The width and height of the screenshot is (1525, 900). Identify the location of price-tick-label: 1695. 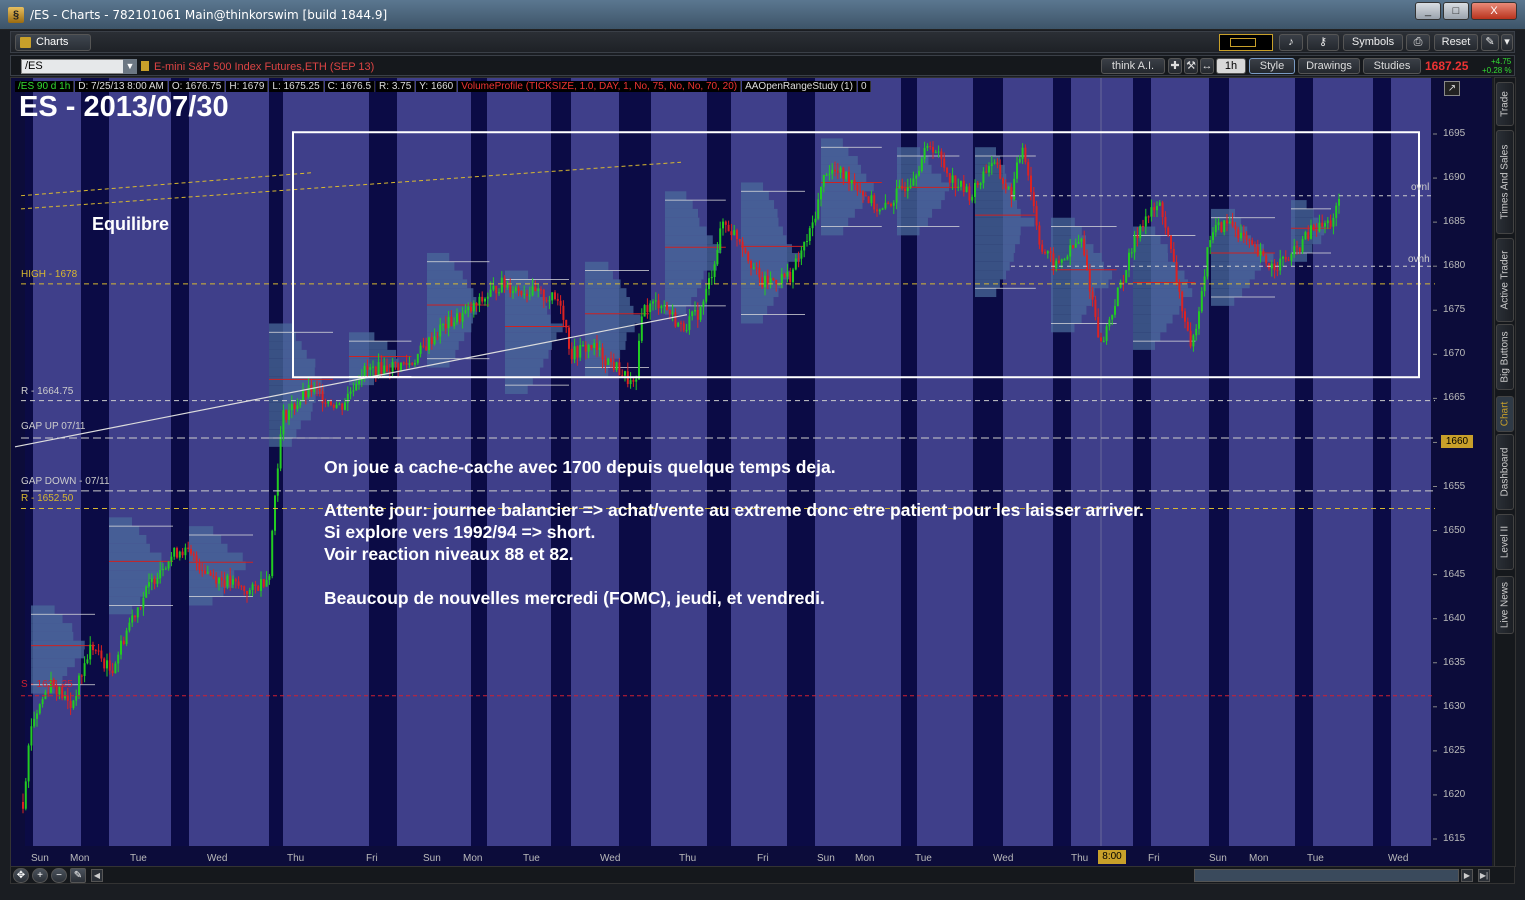
(1454, 133).